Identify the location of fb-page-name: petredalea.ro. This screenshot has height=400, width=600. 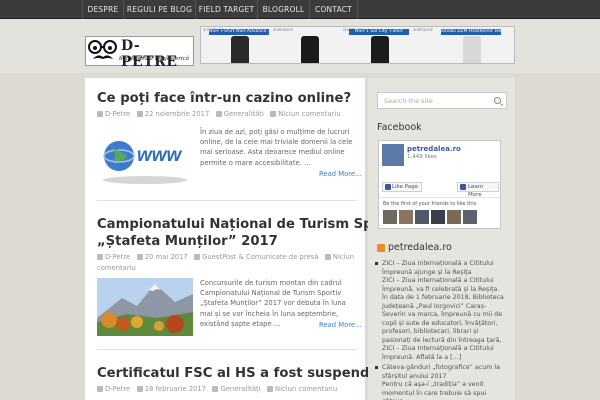
(434, 149).